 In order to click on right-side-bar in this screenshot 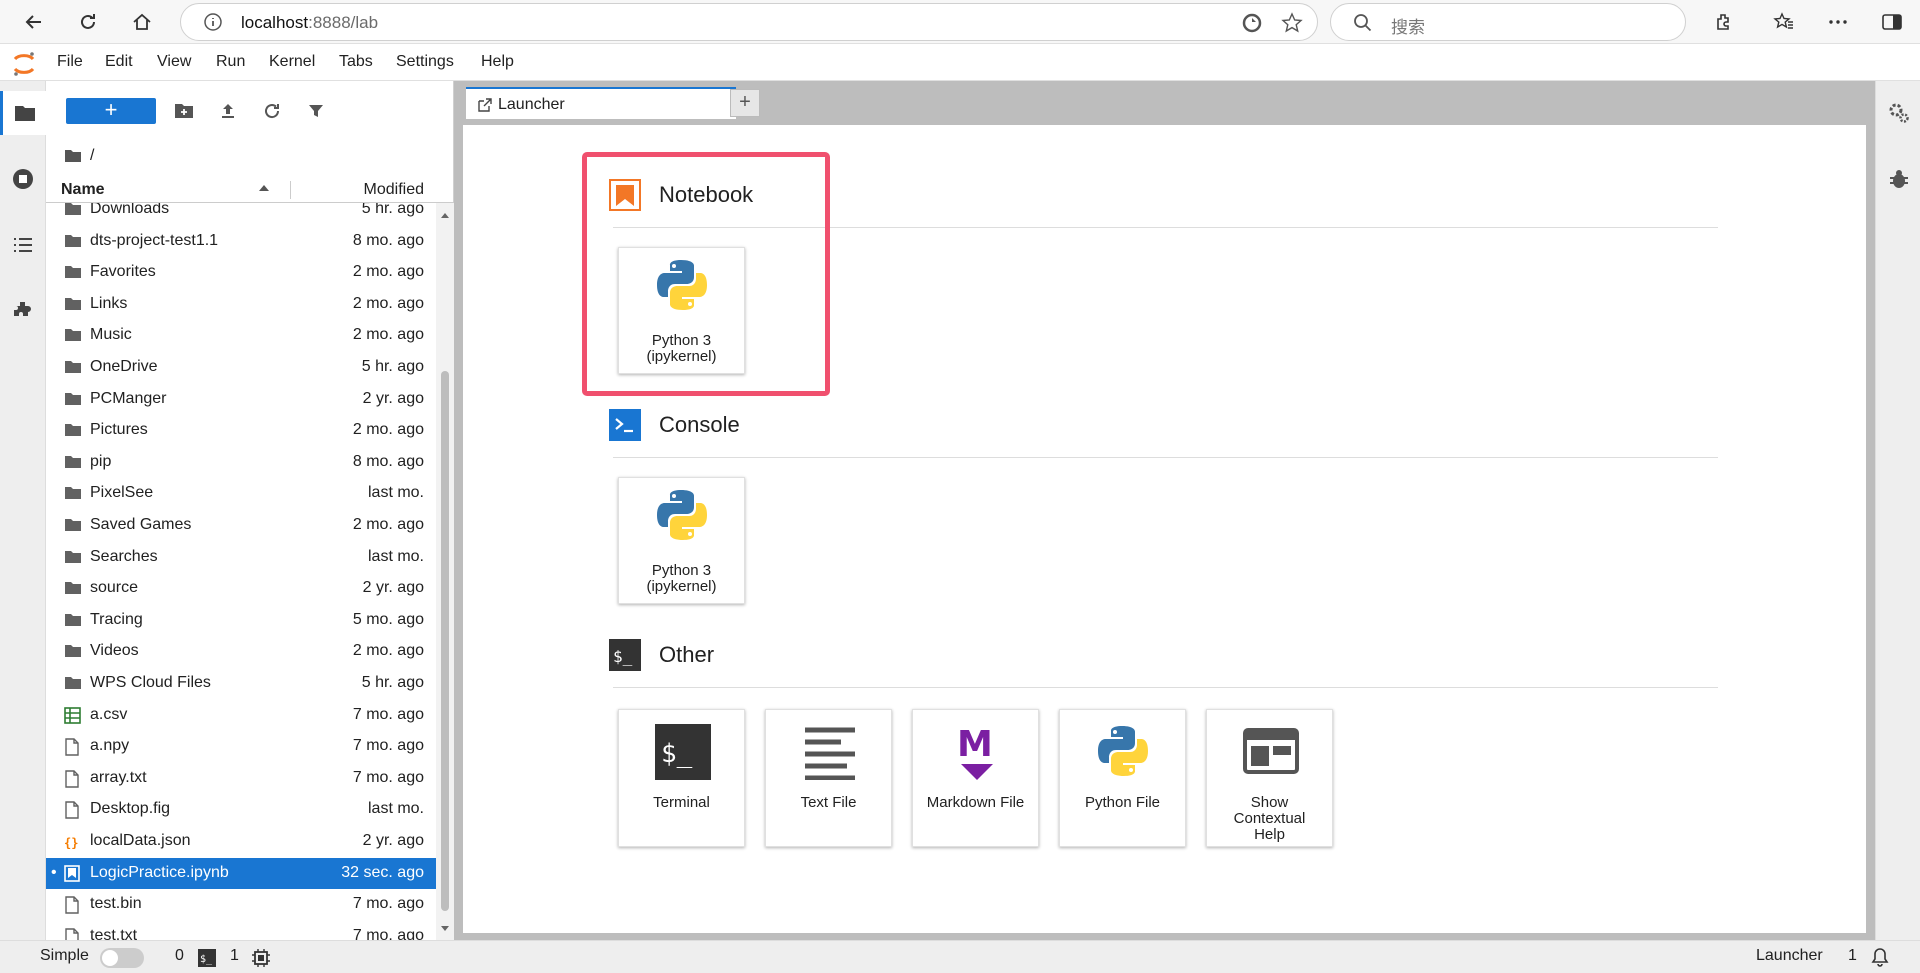, I will do `click(1897, 510)`.